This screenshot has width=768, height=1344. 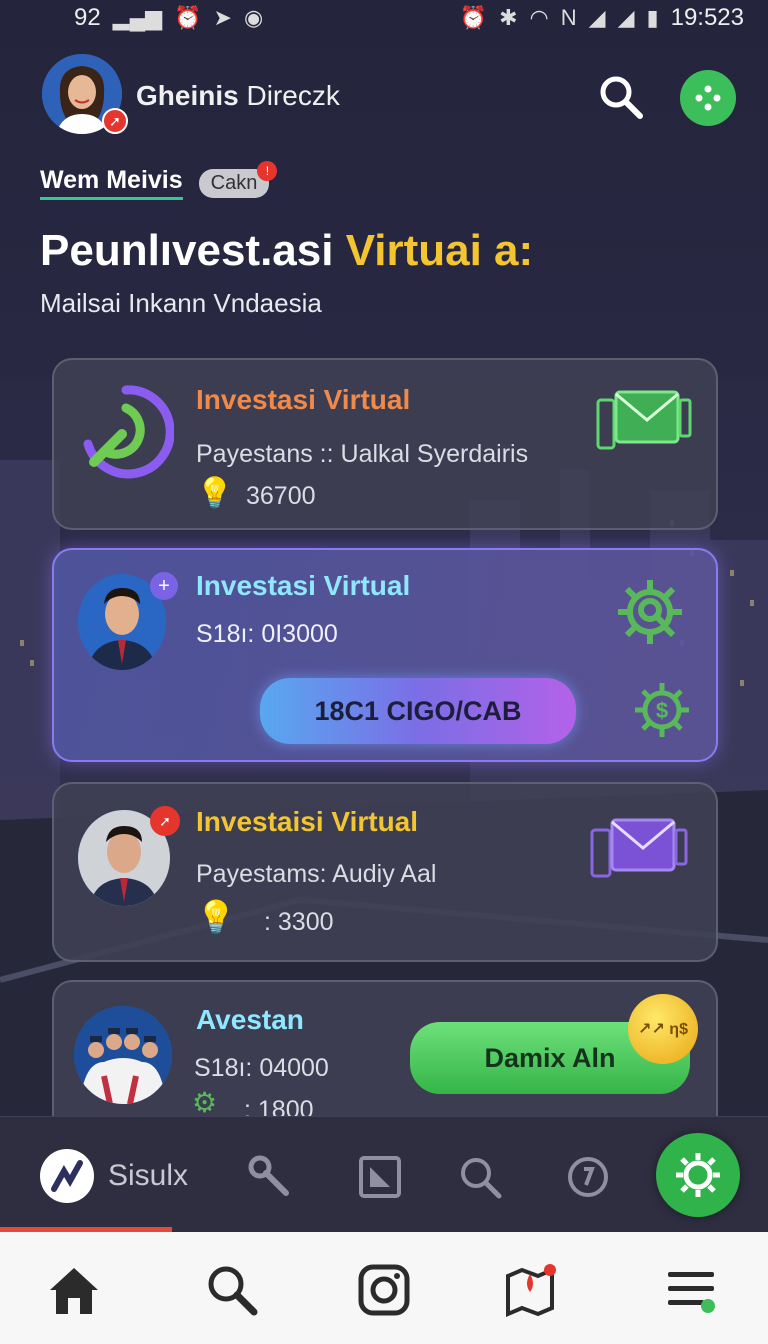 I want to click on location-icon: ➤, so click(x=222, y=17).